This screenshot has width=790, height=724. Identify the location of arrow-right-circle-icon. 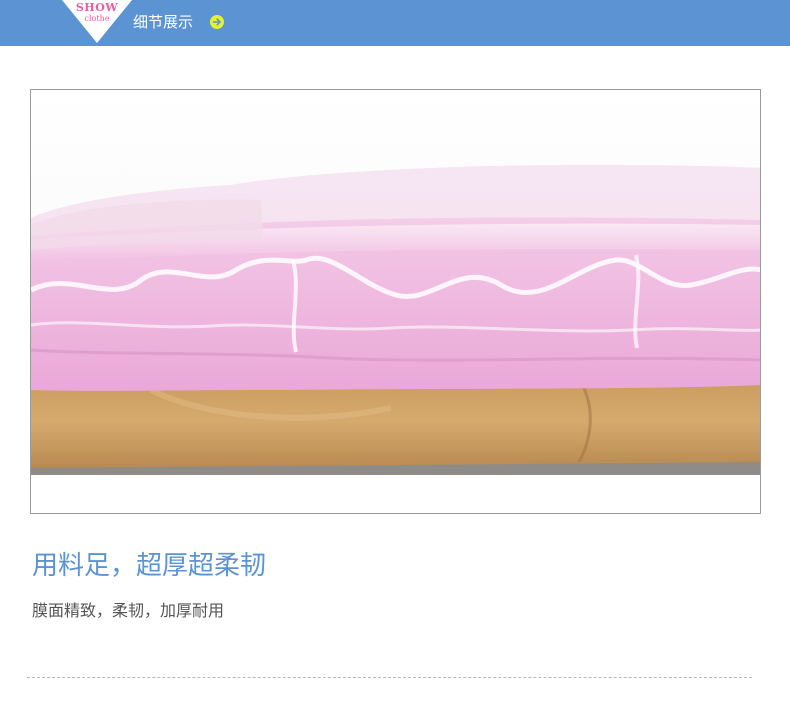
(217, 22).